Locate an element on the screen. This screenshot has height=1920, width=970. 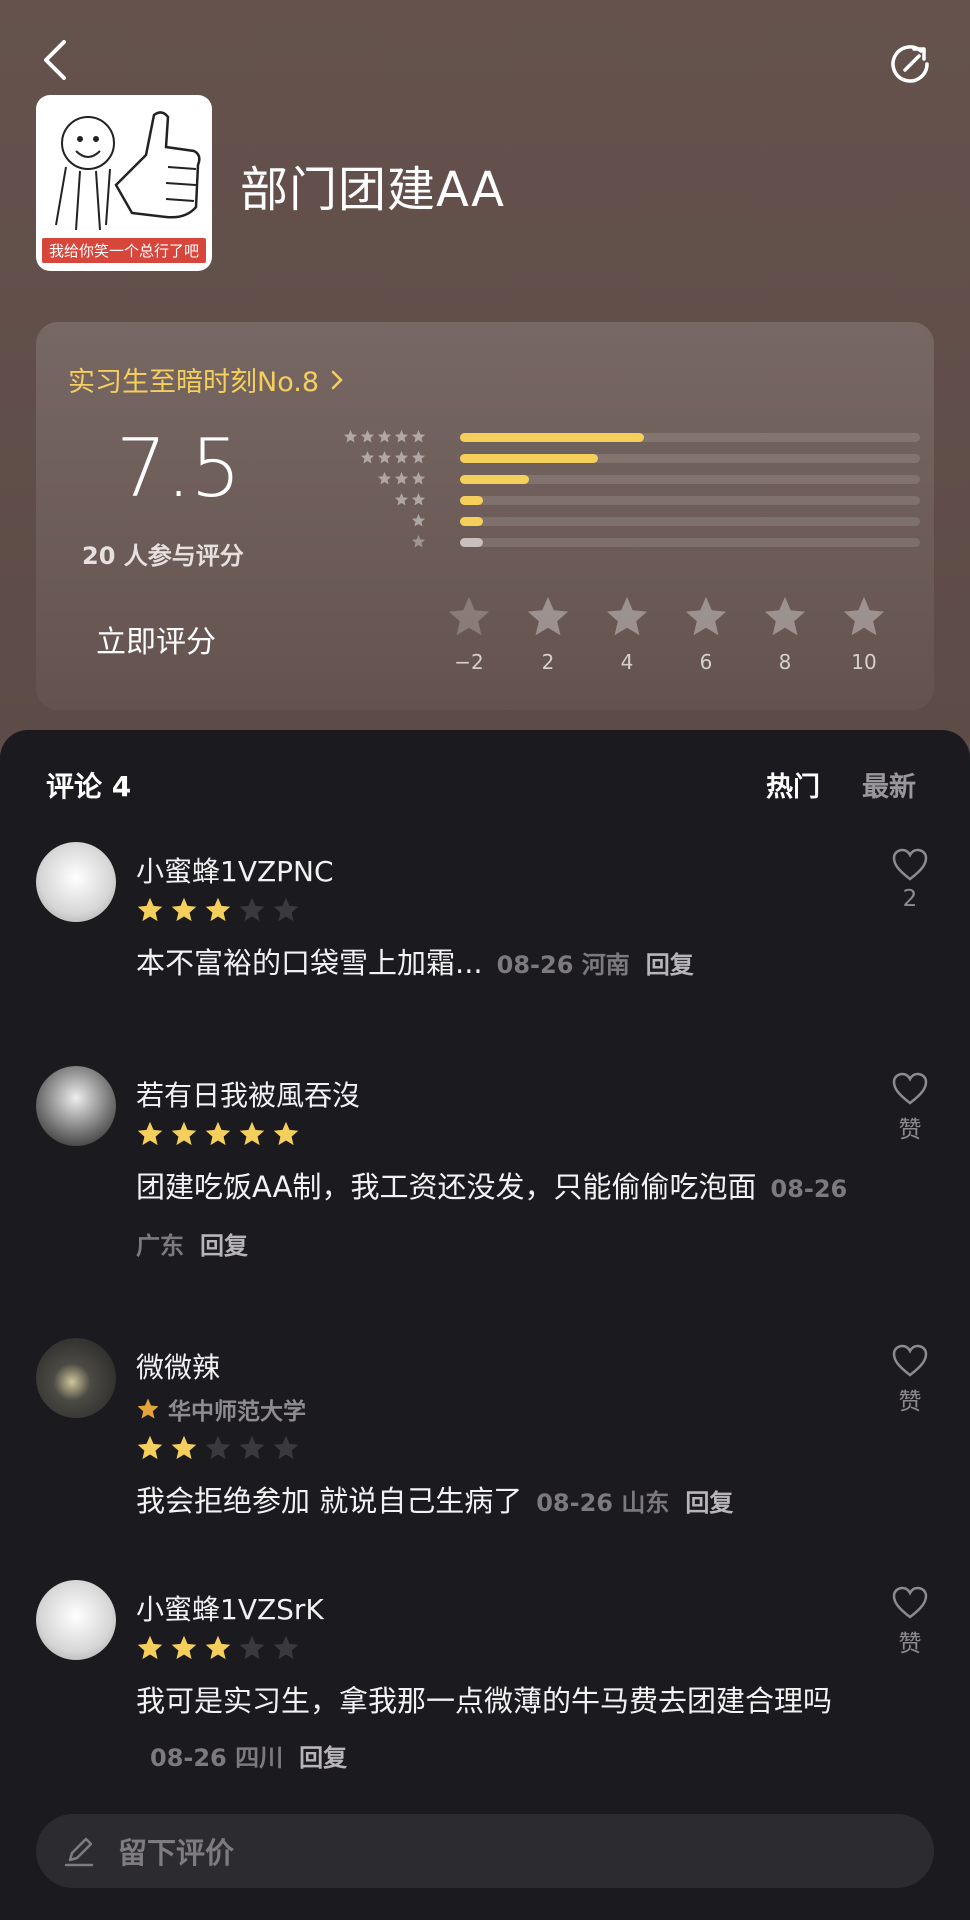
rate-star-option: 2 is located at coordinates (548, 634).